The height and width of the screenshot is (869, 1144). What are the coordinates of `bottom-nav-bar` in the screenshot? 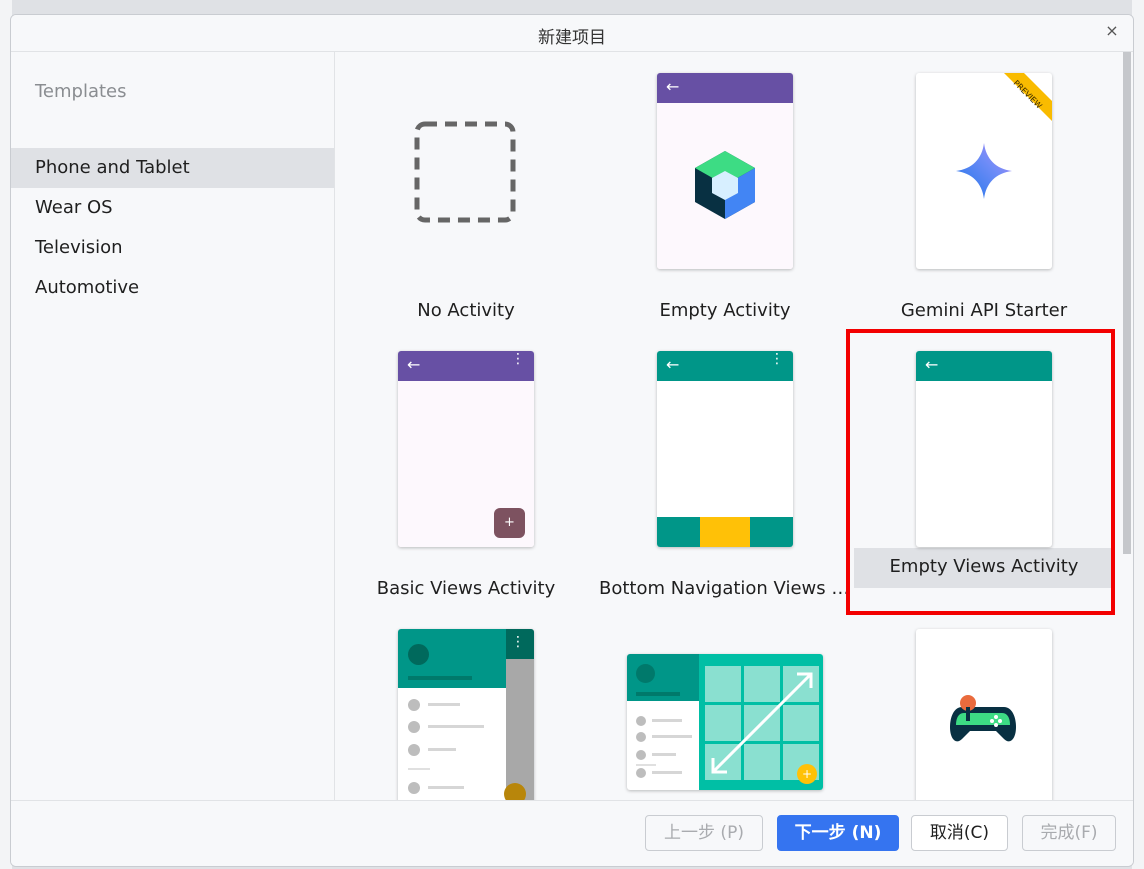 It's located at (725, 532).